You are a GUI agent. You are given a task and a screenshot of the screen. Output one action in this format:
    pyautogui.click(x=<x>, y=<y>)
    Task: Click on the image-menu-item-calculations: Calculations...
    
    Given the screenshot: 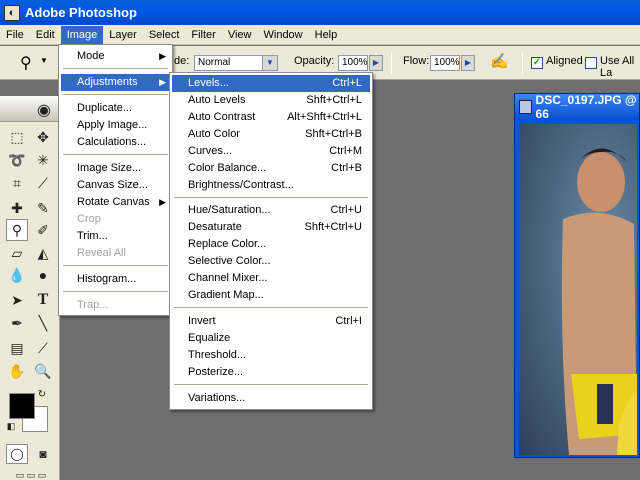 What is the action you would take?
    pyautogui.click(x=115, y=142)
    